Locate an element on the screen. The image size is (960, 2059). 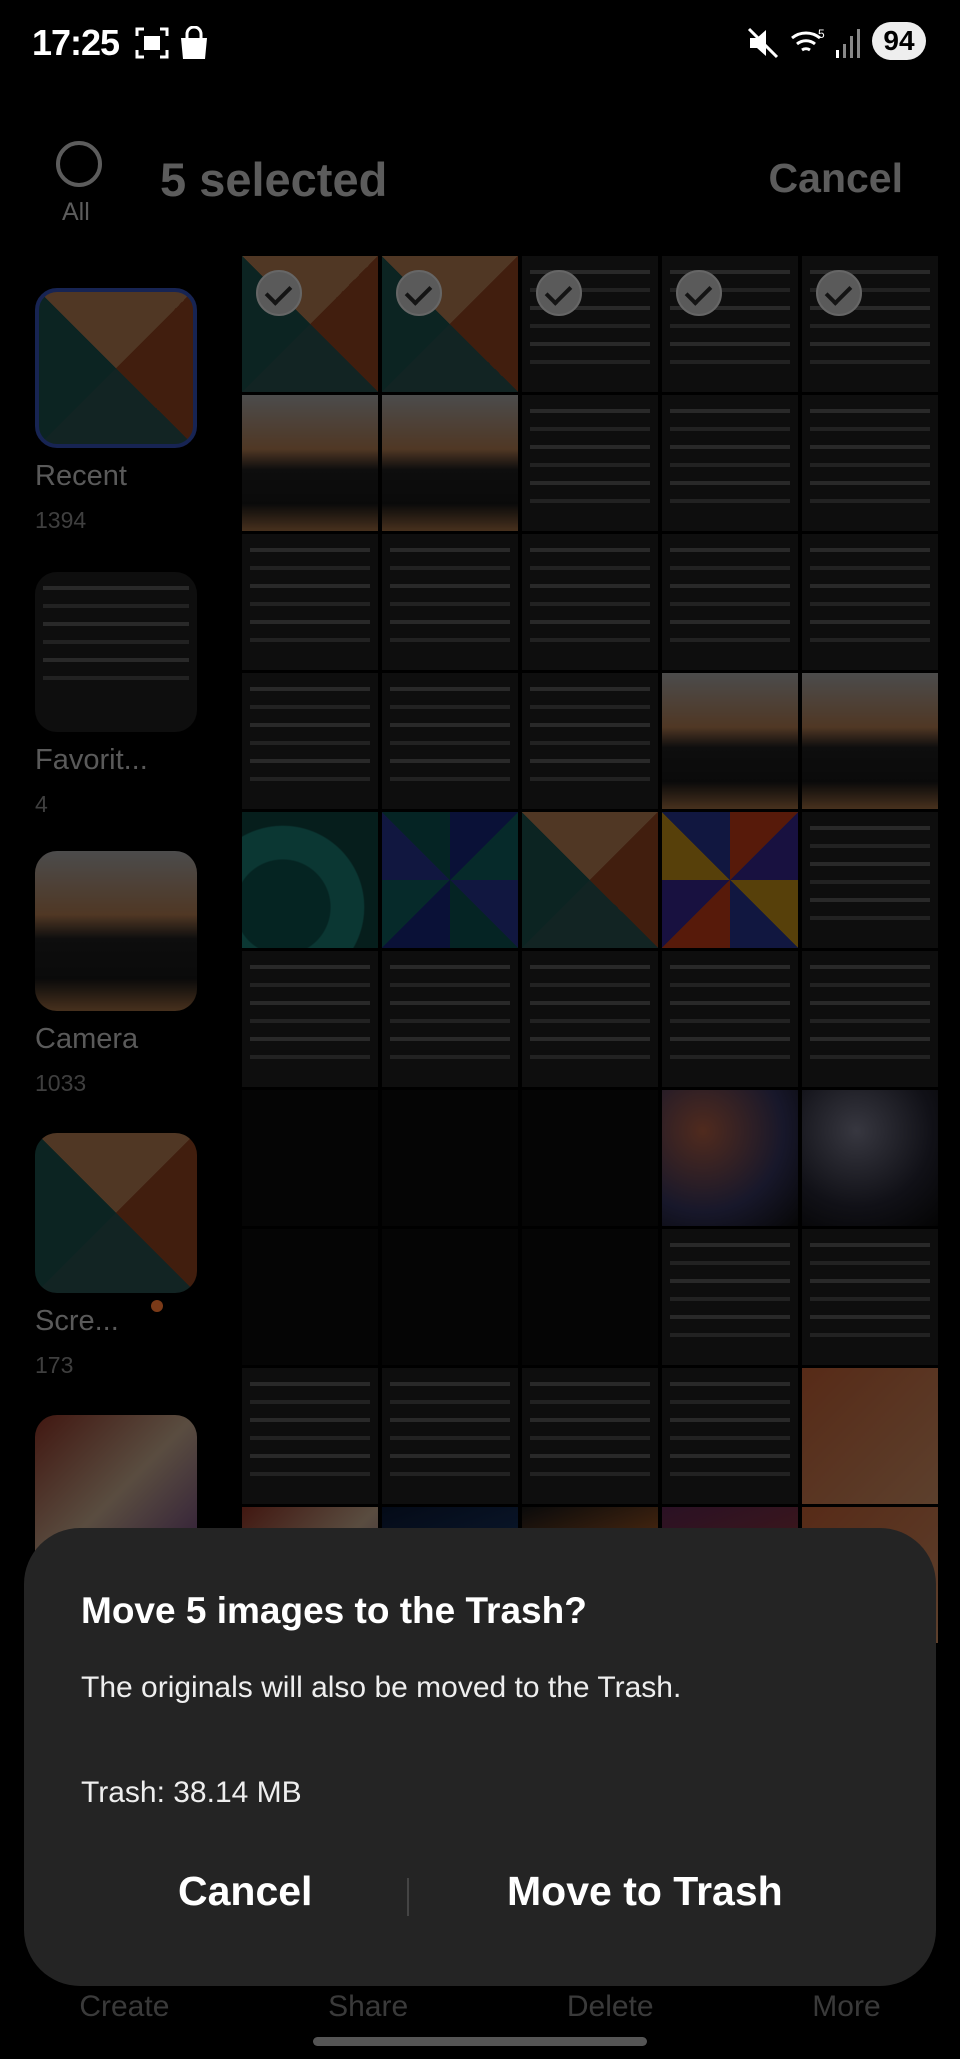
home-indicator is located at coordinates (480, 2041).